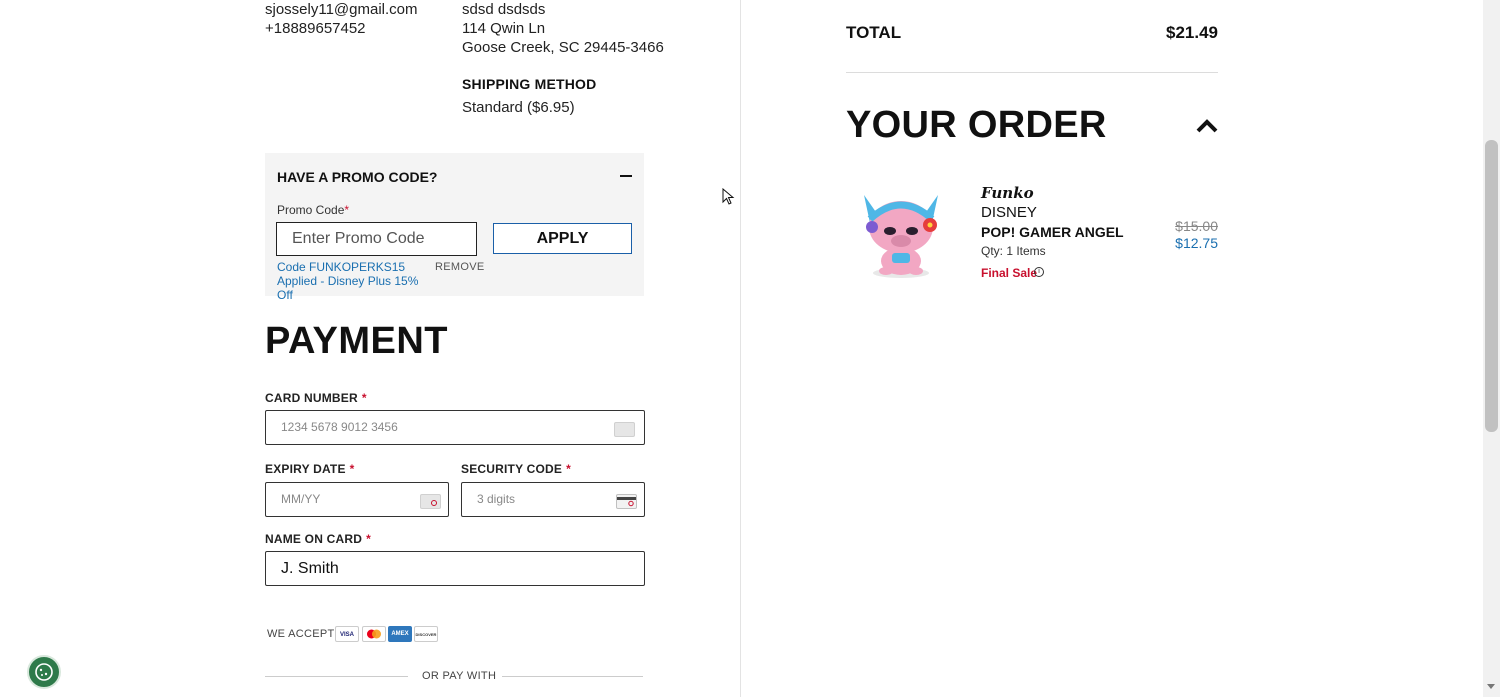 The image size is (1500, 697). What do you see at coordinates (504, 28) in the screenshot?
I see `address-street: 114 Qwin Ln` at bounding box center [504, 28].